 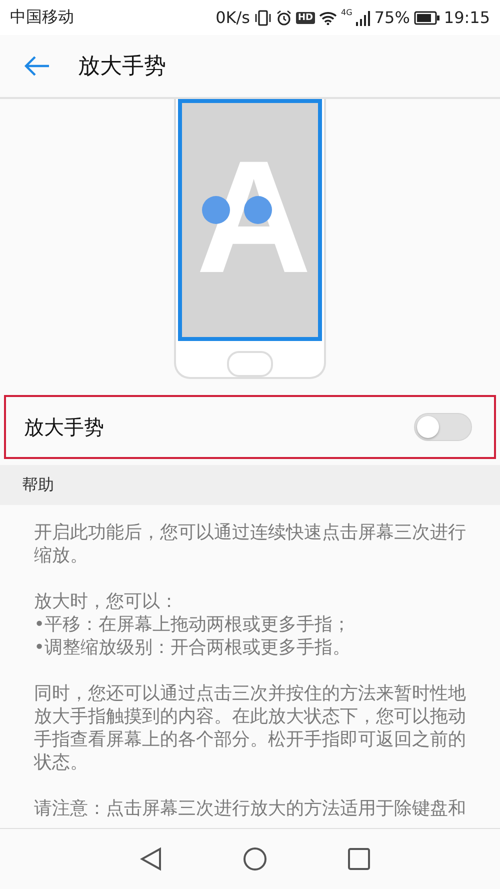 I want to click on clock-time: 19:15, so click(x=467, y=17).